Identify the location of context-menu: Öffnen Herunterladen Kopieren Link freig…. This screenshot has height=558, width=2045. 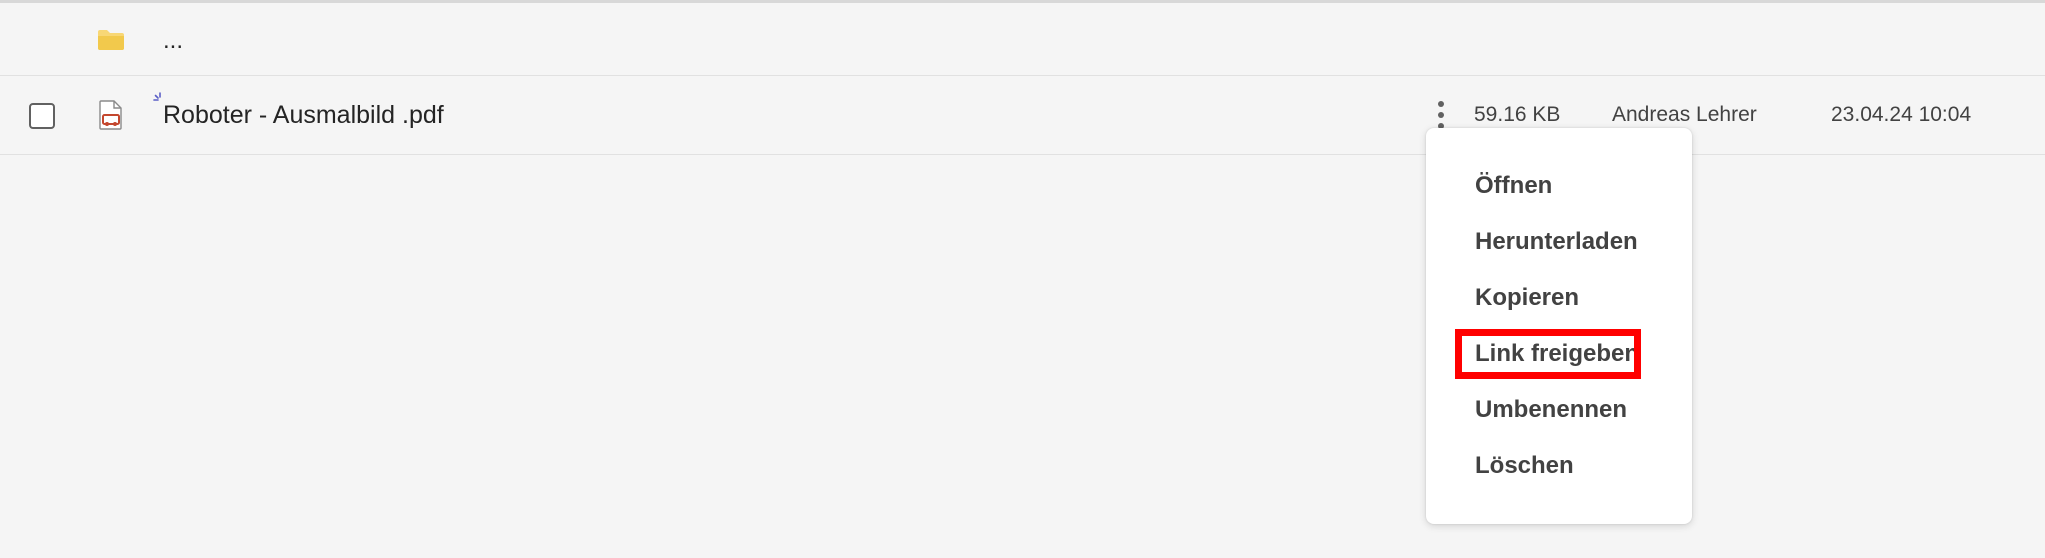
(1559, 326).